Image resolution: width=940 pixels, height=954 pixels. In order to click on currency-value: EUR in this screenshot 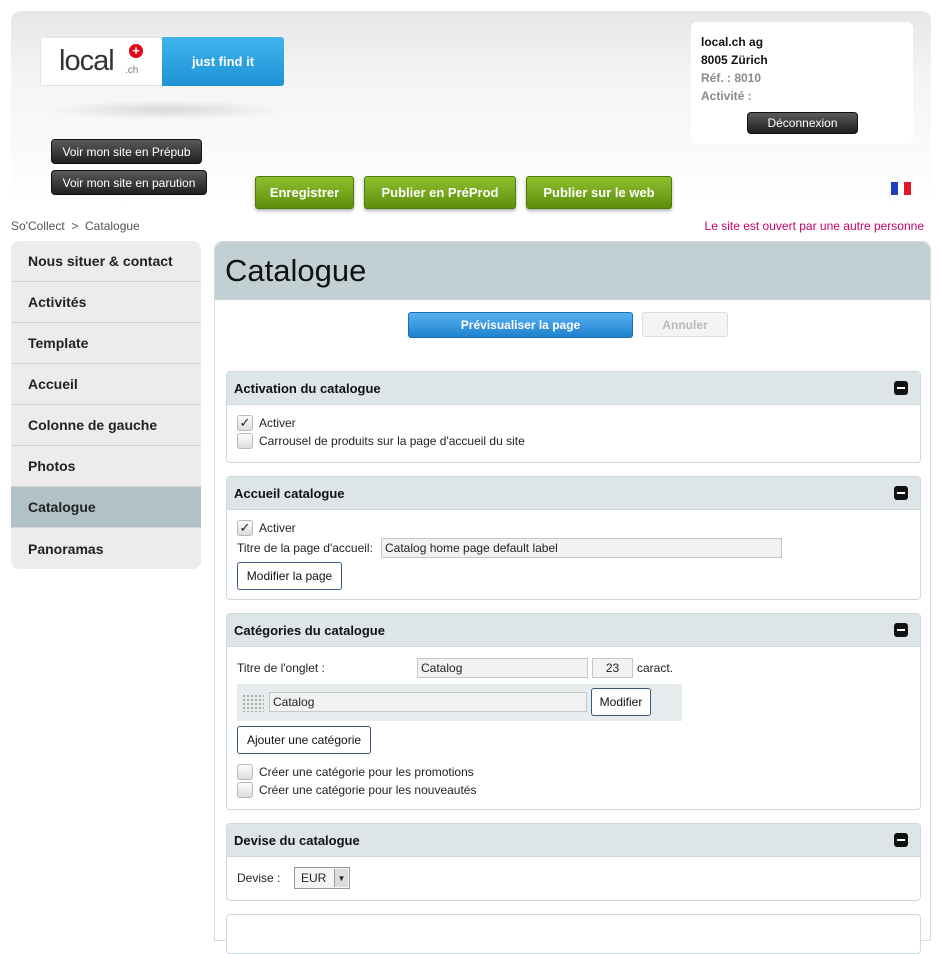, I will do `click(314, 878)`.